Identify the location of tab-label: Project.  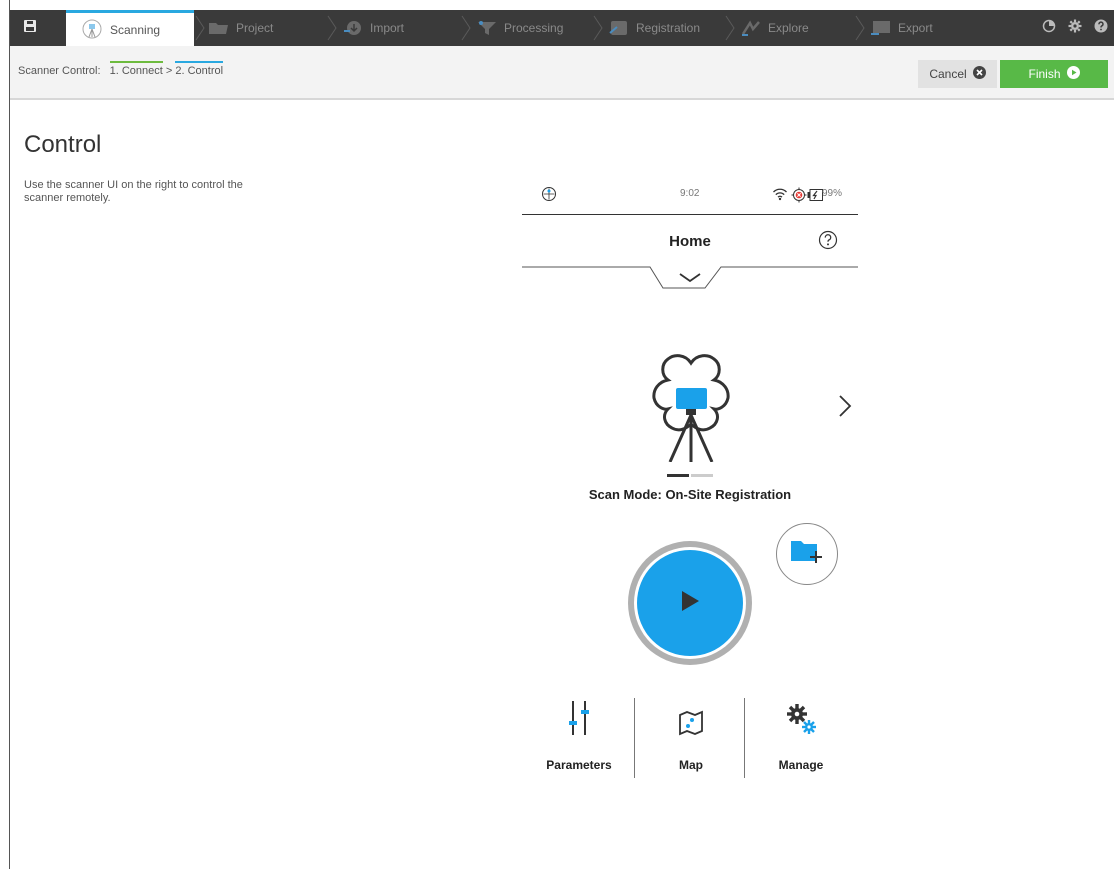
(255, 28).